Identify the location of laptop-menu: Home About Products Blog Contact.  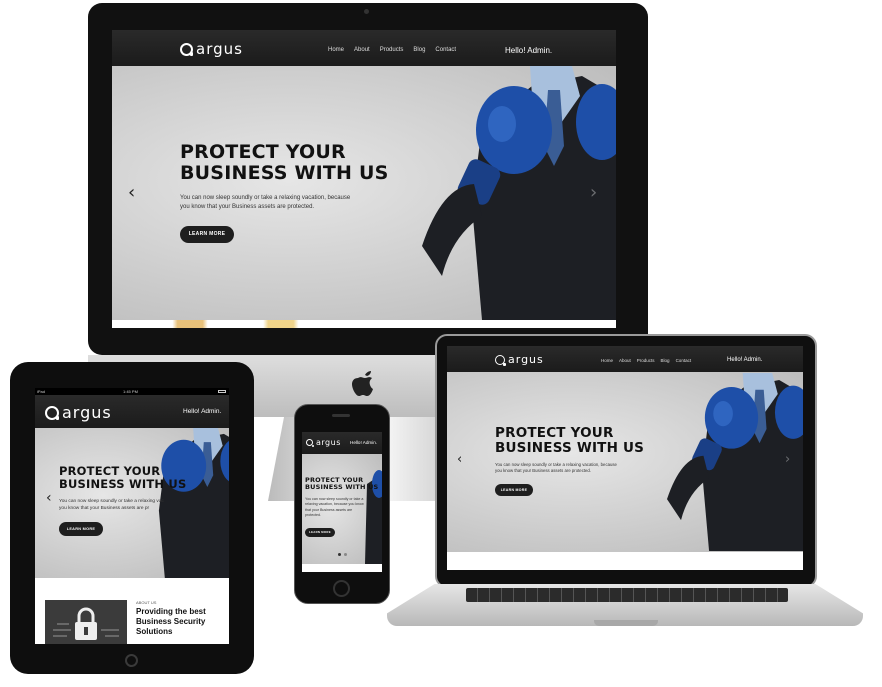
(646, 360).